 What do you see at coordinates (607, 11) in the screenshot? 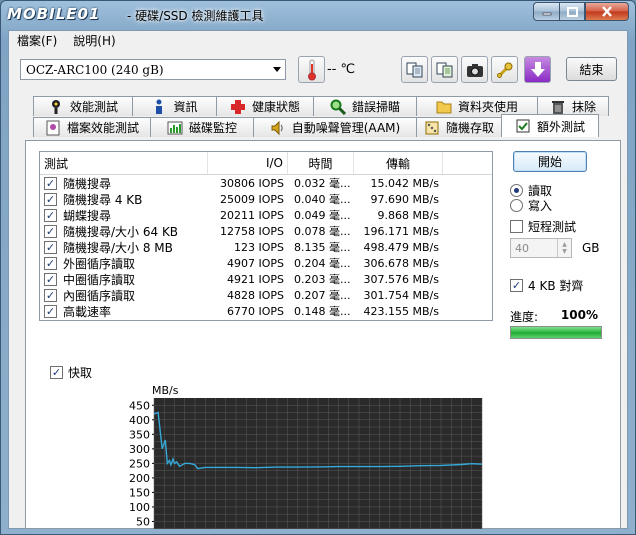
I see `close-button` at bounding box center [607, 11].